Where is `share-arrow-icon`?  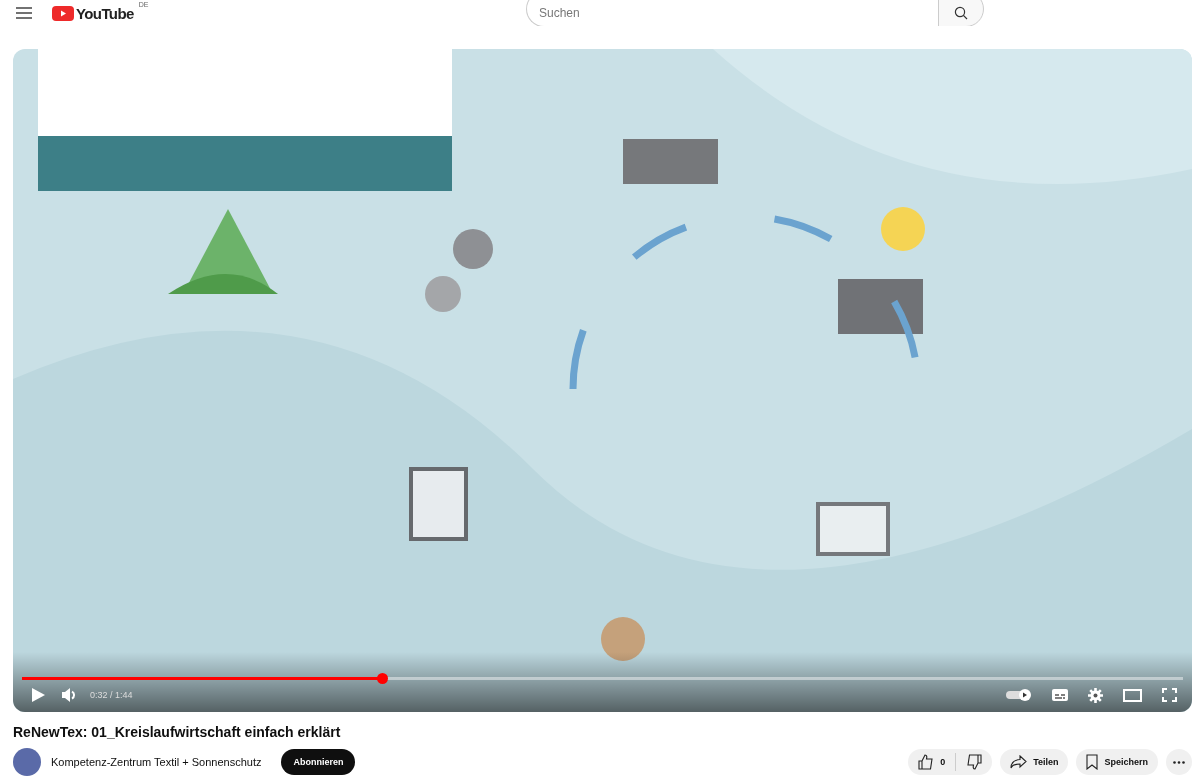
share-arrow-icon is located at coordinates (1019, 762).